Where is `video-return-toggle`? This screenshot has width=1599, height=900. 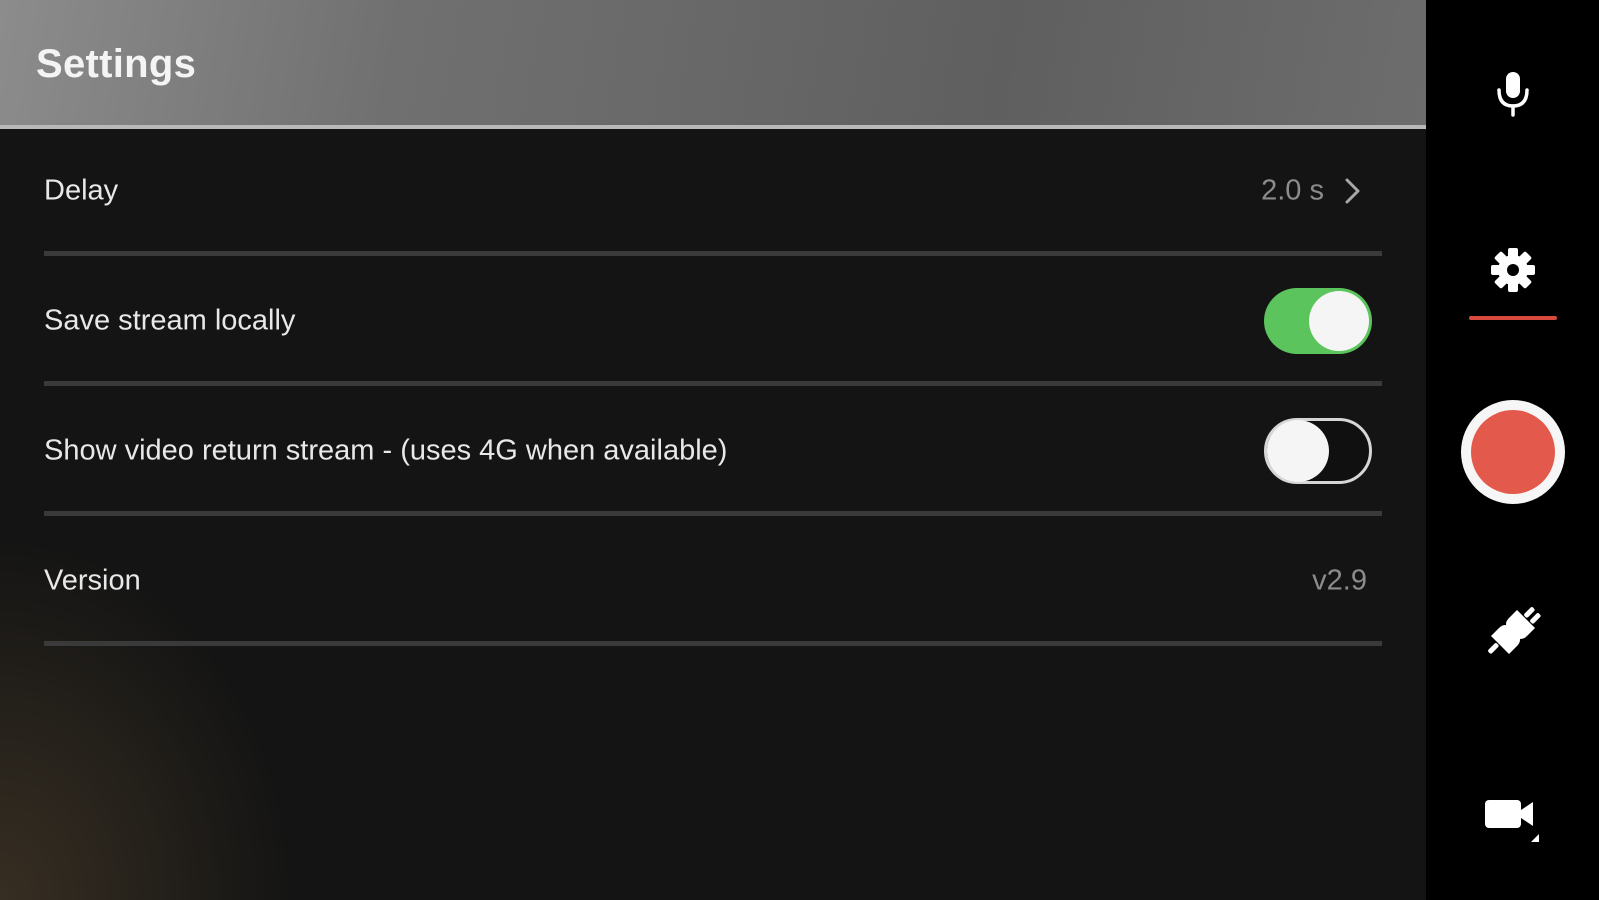
video-return-toggle is located at coordinates (1318, 450).